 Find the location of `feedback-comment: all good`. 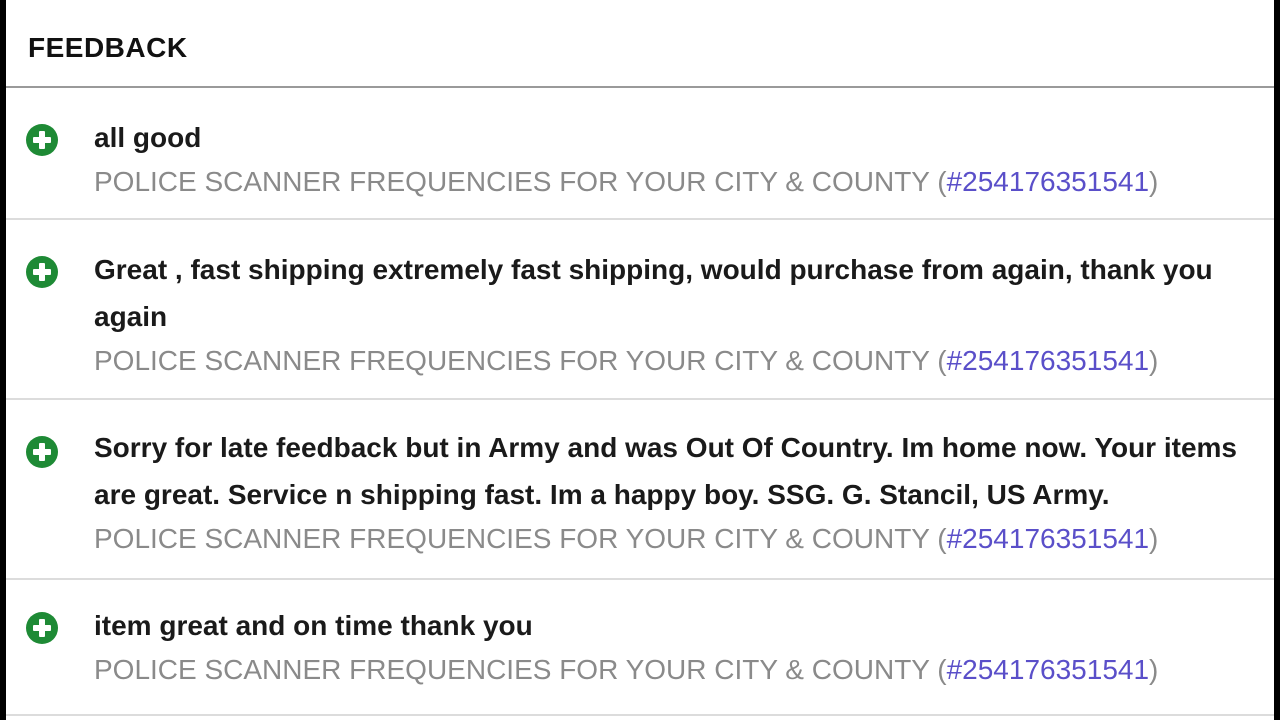

feedback-comment: all good is located at coordinates (148, 137).